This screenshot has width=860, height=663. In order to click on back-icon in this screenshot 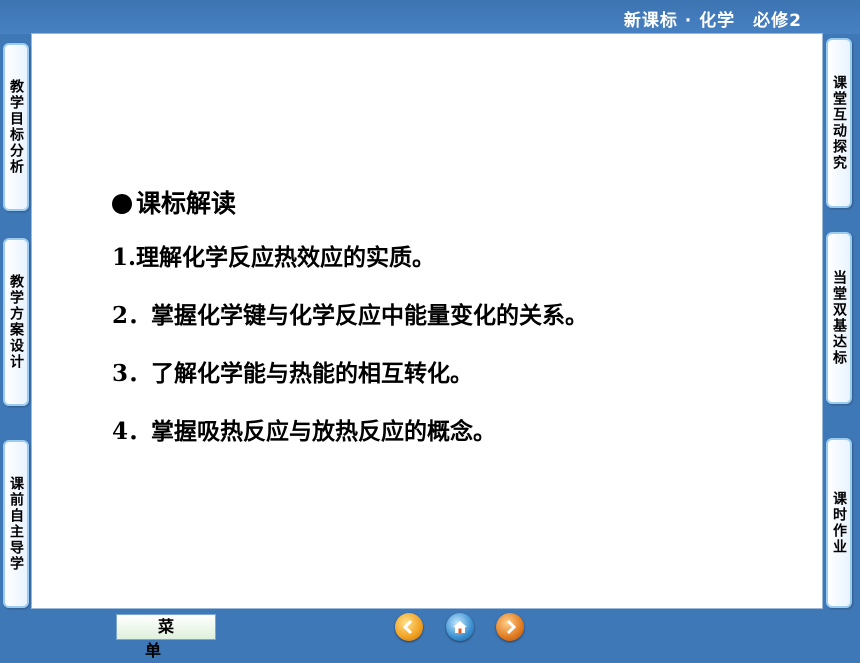, I will do `click(407, 627)`.